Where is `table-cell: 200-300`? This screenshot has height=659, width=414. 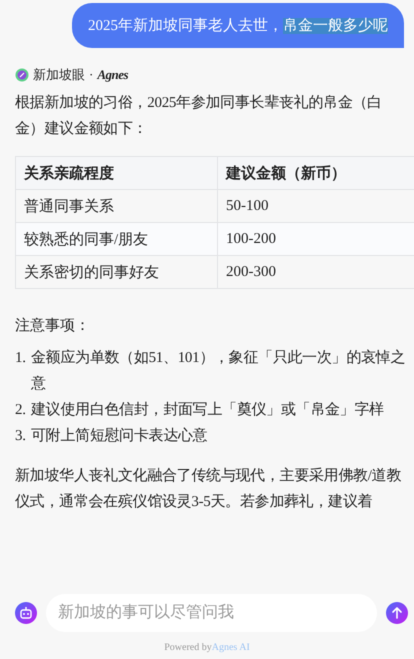 table-cell: 200-300 is located at coordinates (316, 272).